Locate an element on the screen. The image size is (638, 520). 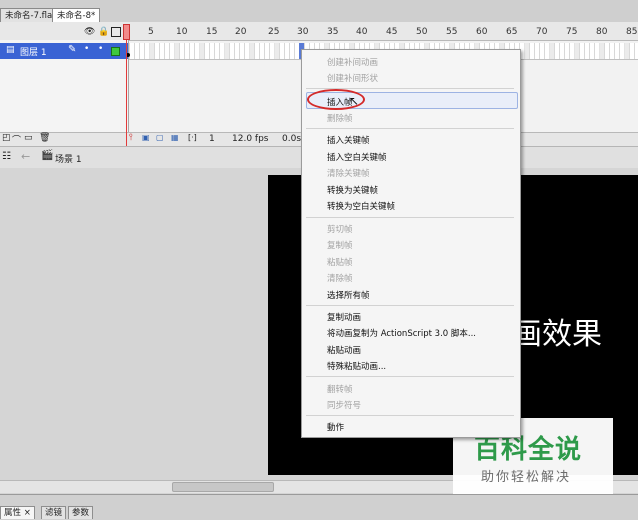
ruler-label: 25 is located at coordinates (274, 32).